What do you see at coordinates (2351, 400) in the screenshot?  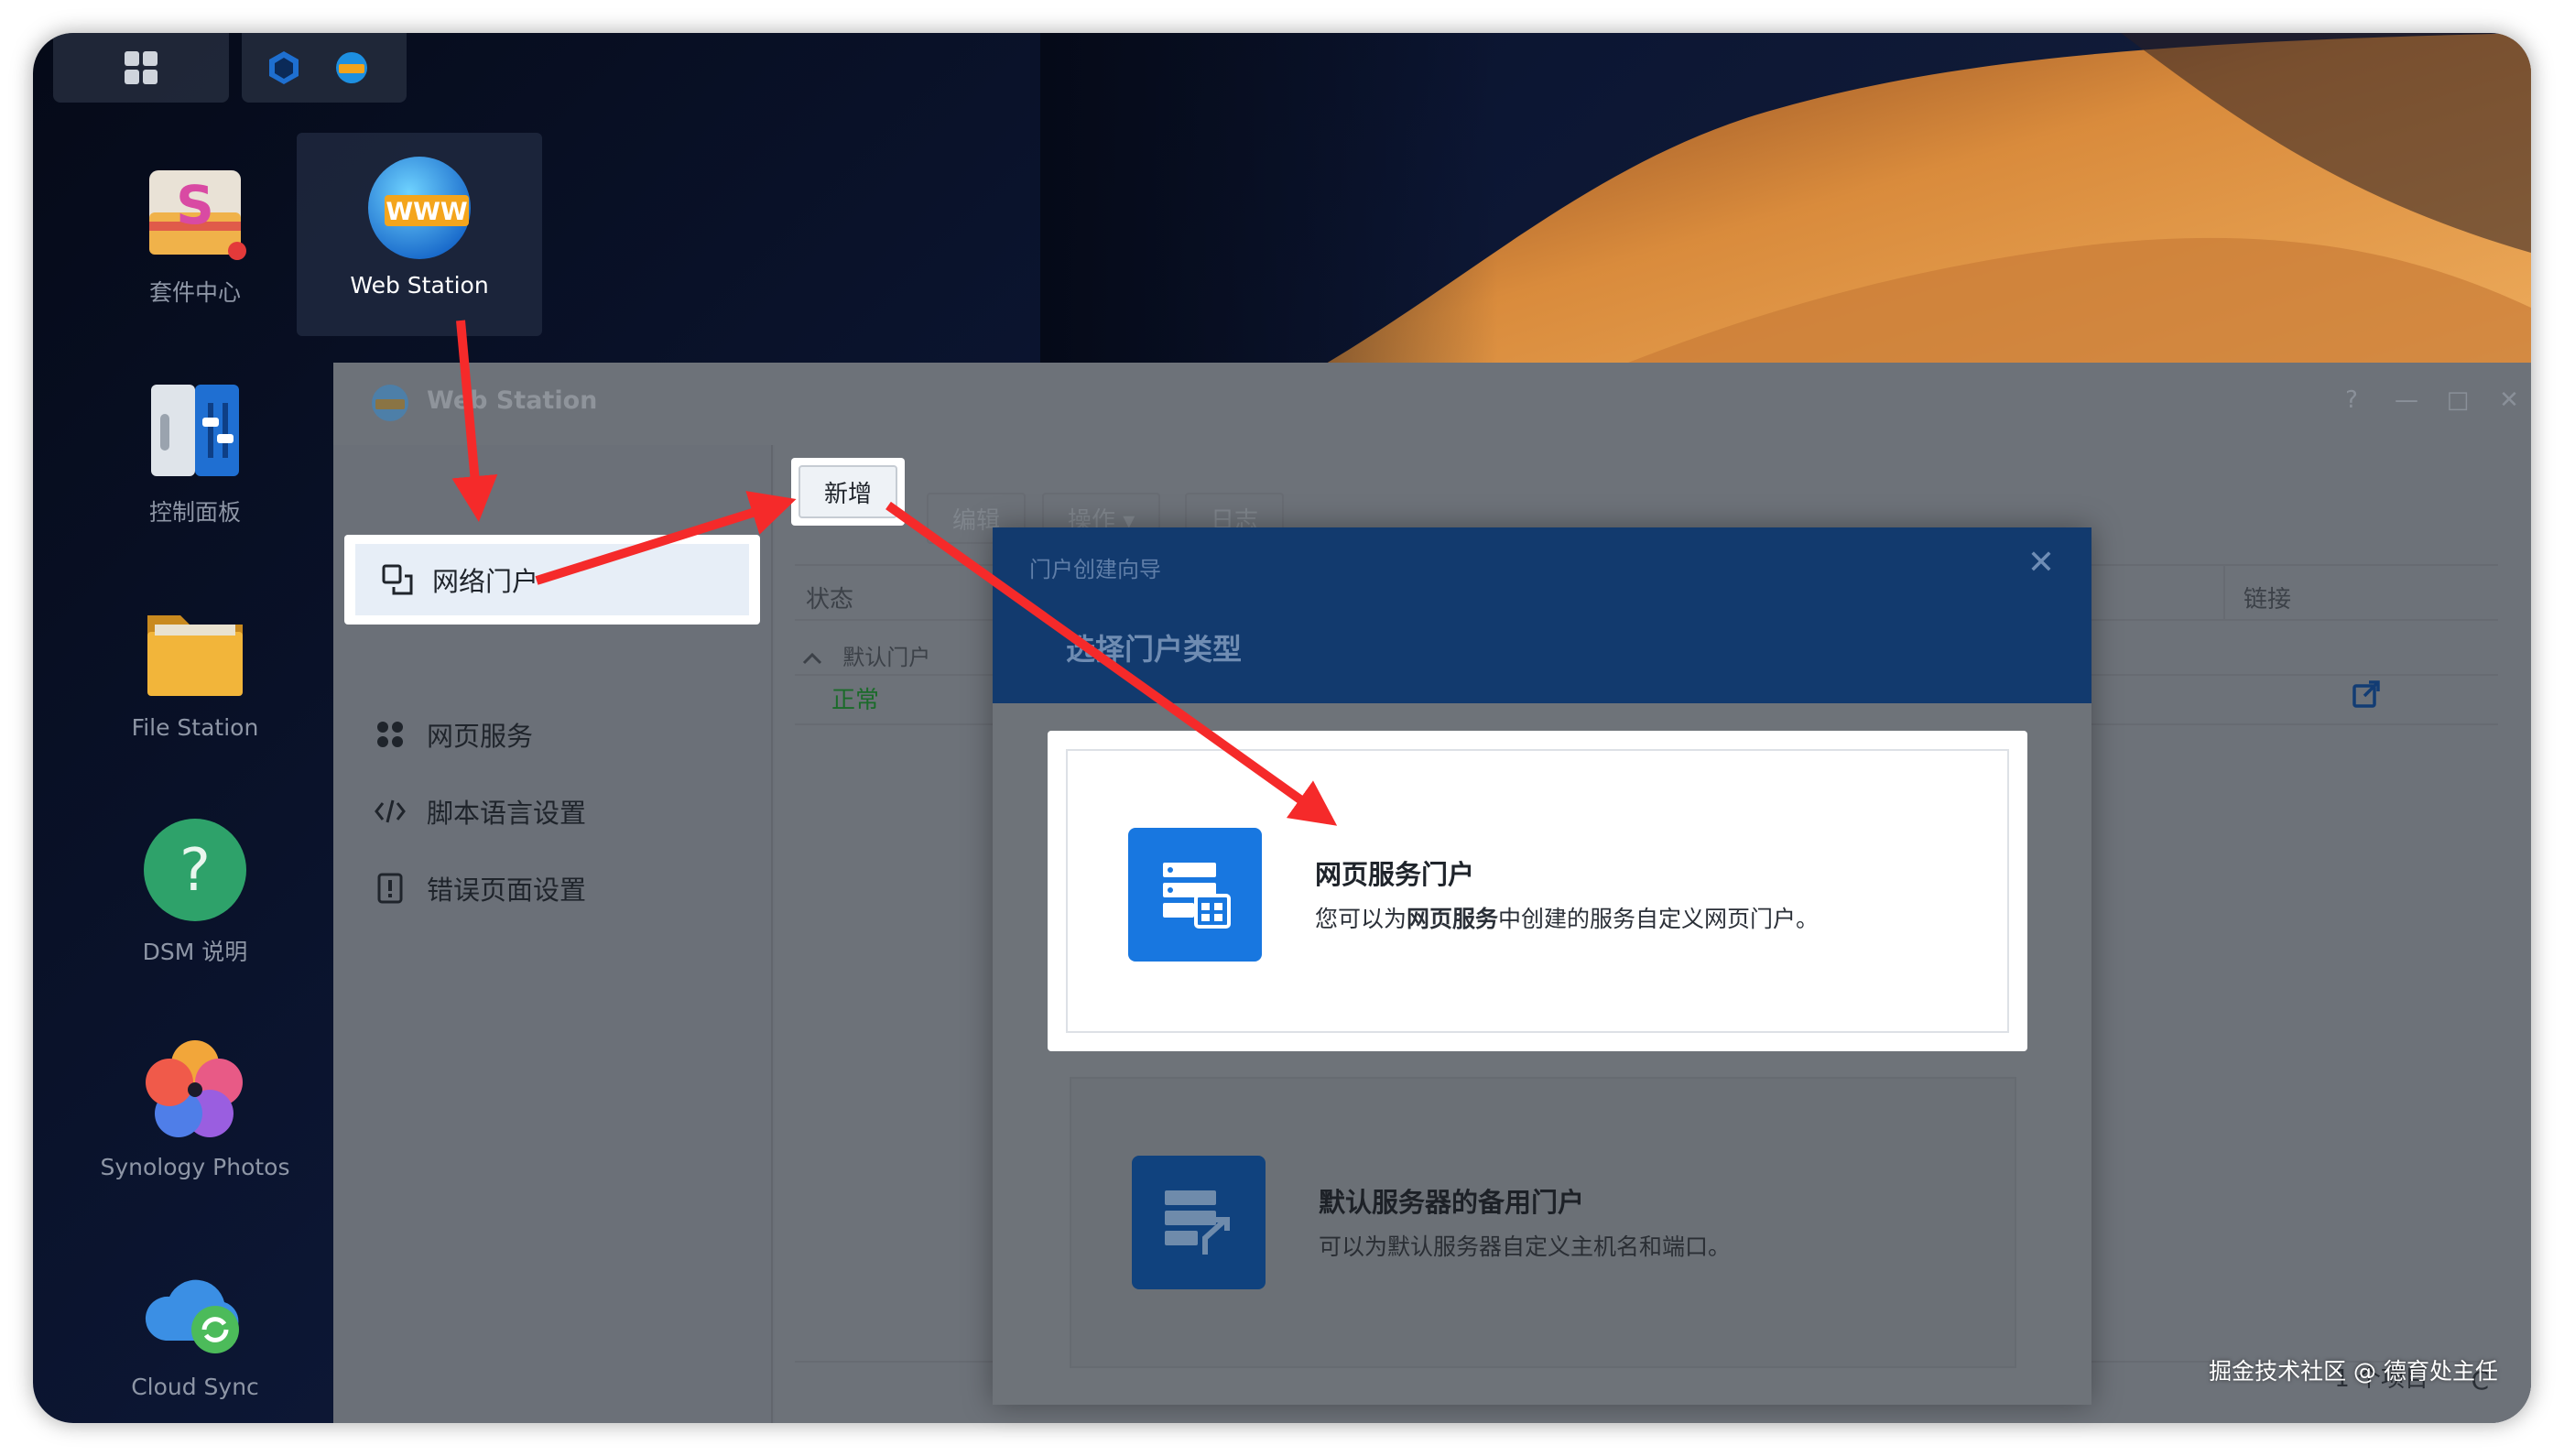 I see `help-button: ?` at bounding box center [2351, 400].